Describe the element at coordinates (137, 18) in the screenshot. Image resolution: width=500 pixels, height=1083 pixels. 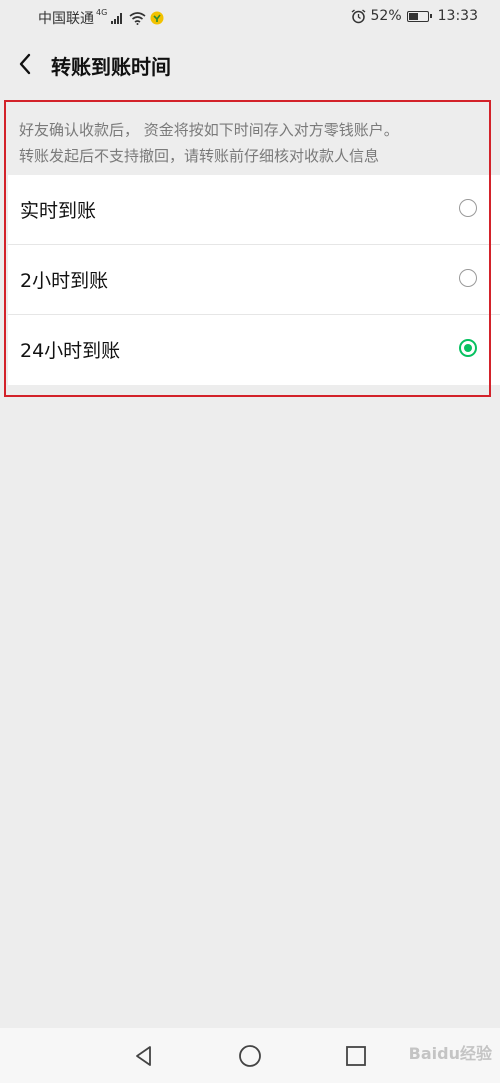
I see `wifi-icon` at that location.